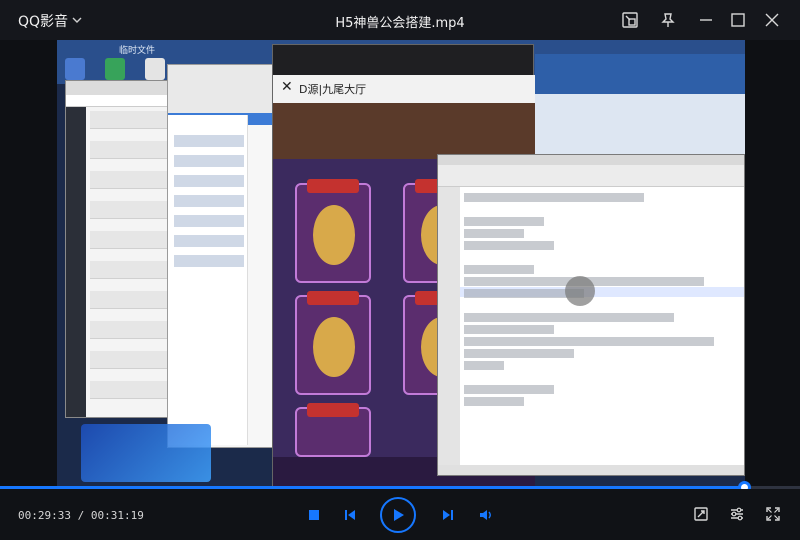 The width and height of the screenshot is (800, 540). I want to click on play-icon, so click(399, 515).